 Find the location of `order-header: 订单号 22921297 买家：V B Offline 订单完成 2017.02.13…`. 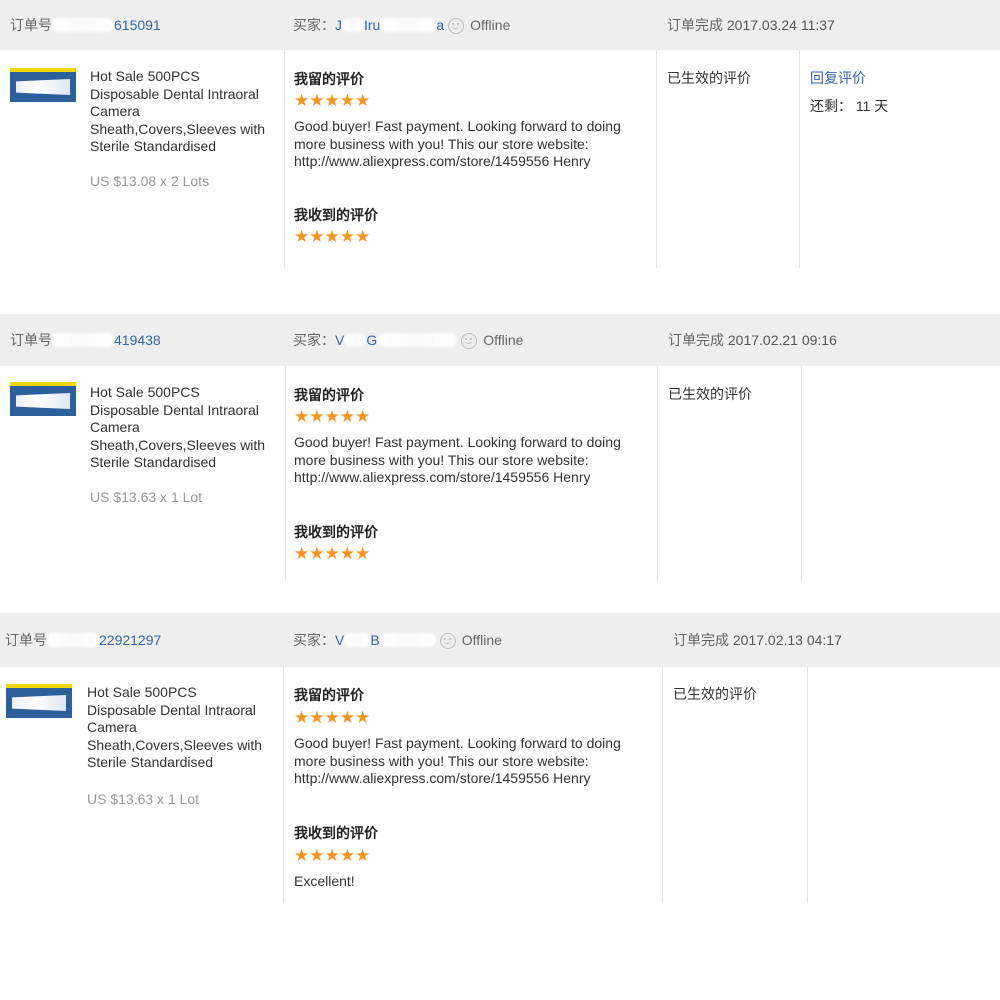

order-header: 订单号 22921297 买家：V B Offline 订单完成 2017.02.13… is located at coordinates (500, 640).